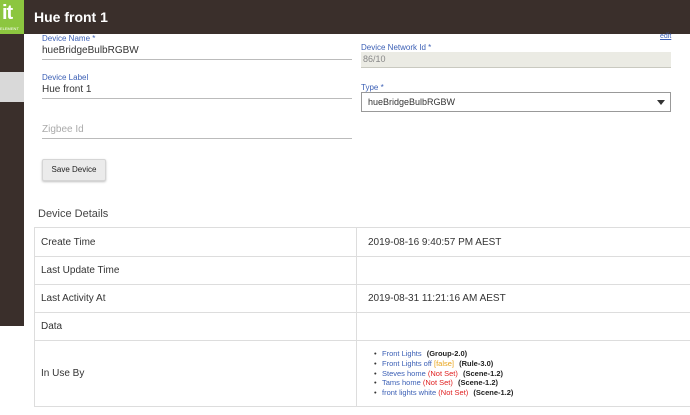 Image resolution: width=690 pixels, height=415 pixels. Describe the element at coordinates (523, 242) in the screenshot. I see `row-value: 2019-08-16 9:40:57 PM AEST` at that location.